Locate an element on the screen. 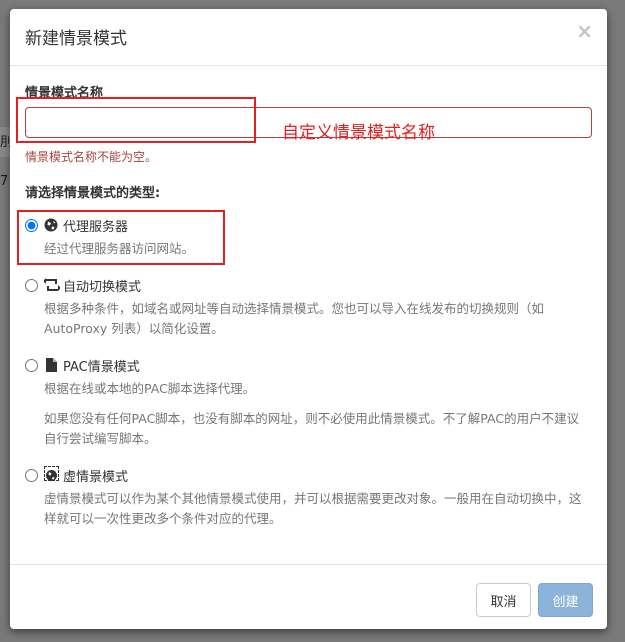 The width and height of the screenshot is (625, 642). profile-name-error: 情景模式名称不能为空。 is located at coordinates (91, 157).